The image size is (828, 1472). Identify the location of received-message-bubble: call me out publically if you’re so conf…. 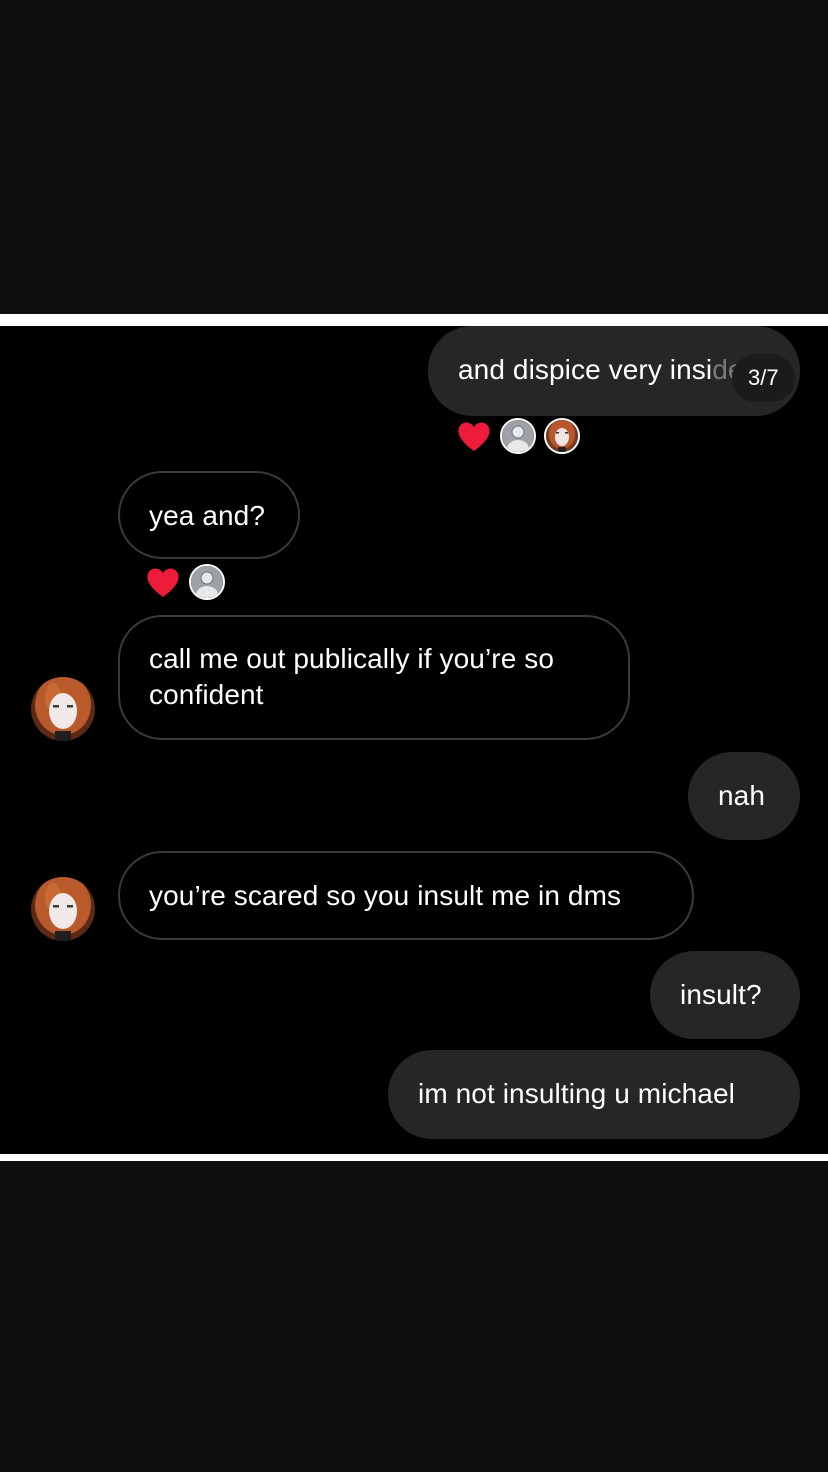
(374, 677).